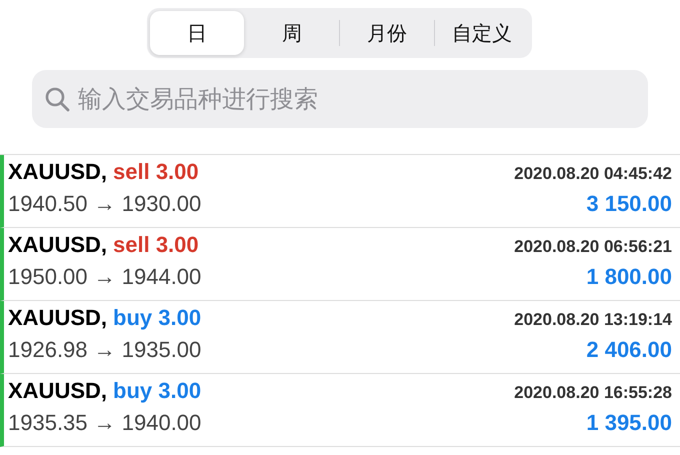 The image size is (680, 455). Describe the element at coordinates (629, 423) in the screenshot. I see `profit-value: 1 395.00` at that location.